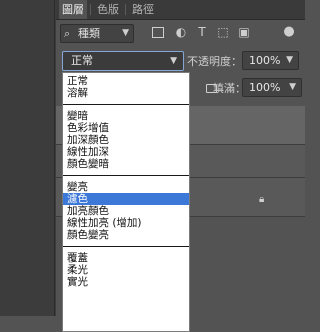 This screenshot has width=320, height=332. I want to click on blend-option: 覆蓋, so click(126, 258).